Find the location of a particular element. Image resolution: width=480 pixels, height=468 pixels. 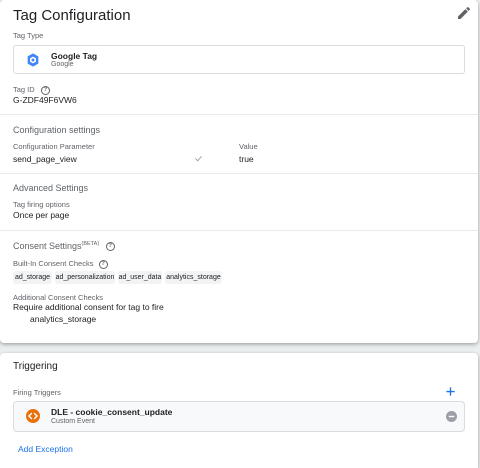

consent-help-icon: ? is located at coordinates (110, 247).